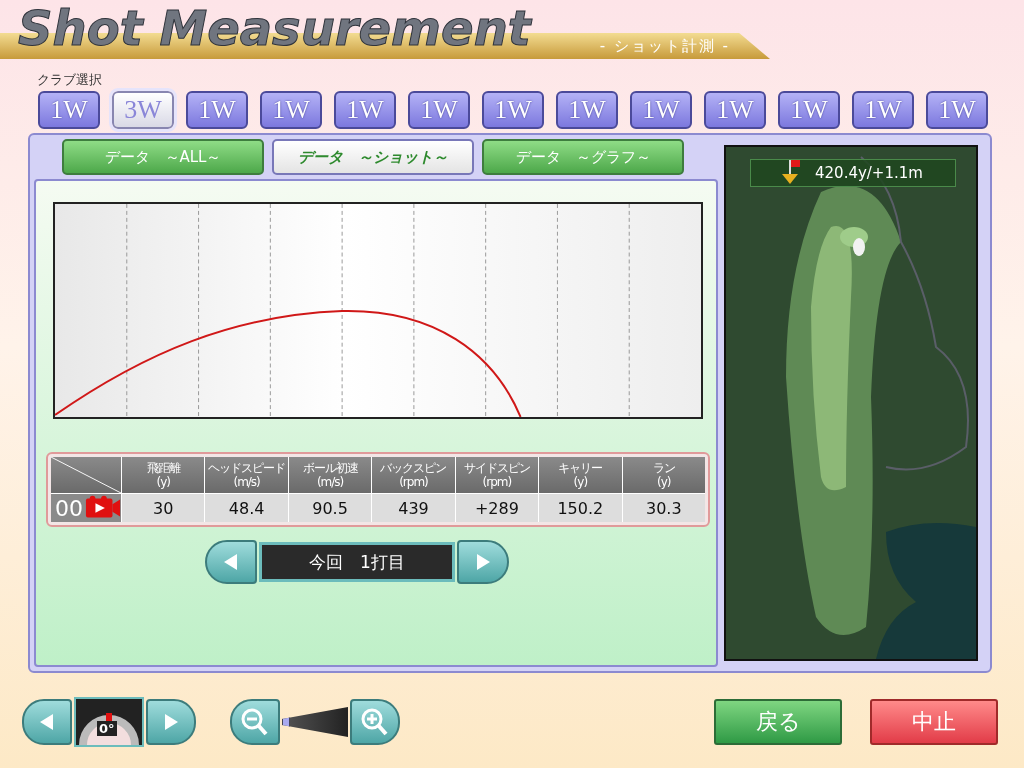 The width and height of the screenshot is (1024, 768). What do you see at coordinates (413, 508) in the screenshot?
I see `table-cell: 439` at bounding box center [413, 508].